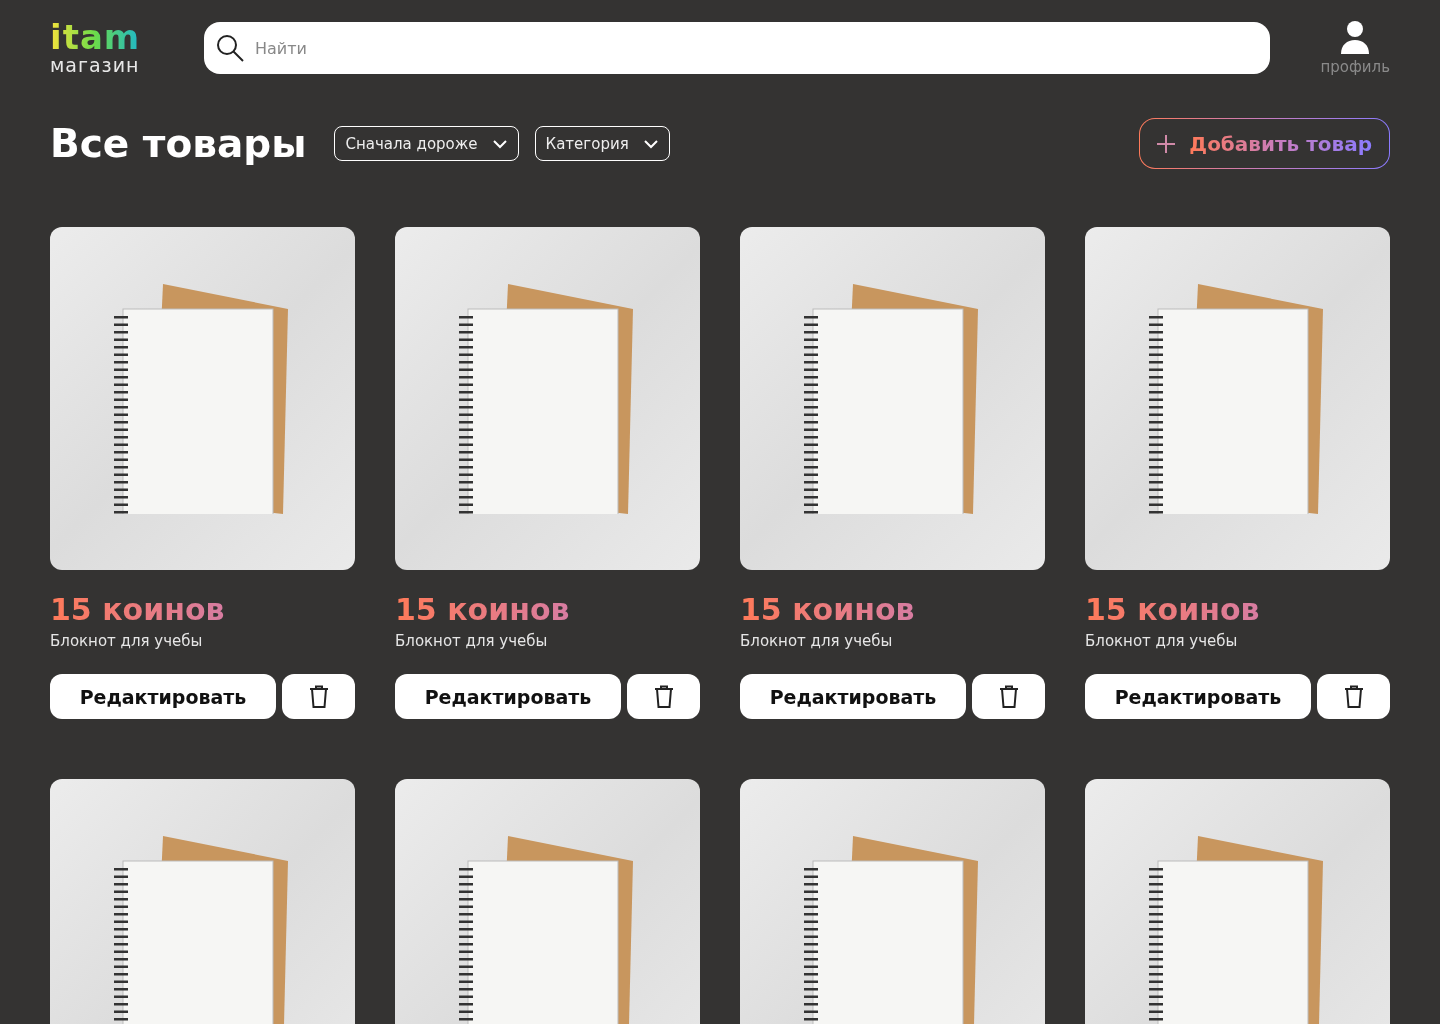 The height and width of the screenshot is (1024, 1440). Describe the element at coordinates (602, 143) in the screenshot. I see `filter-dropdown: Категория` at that location.